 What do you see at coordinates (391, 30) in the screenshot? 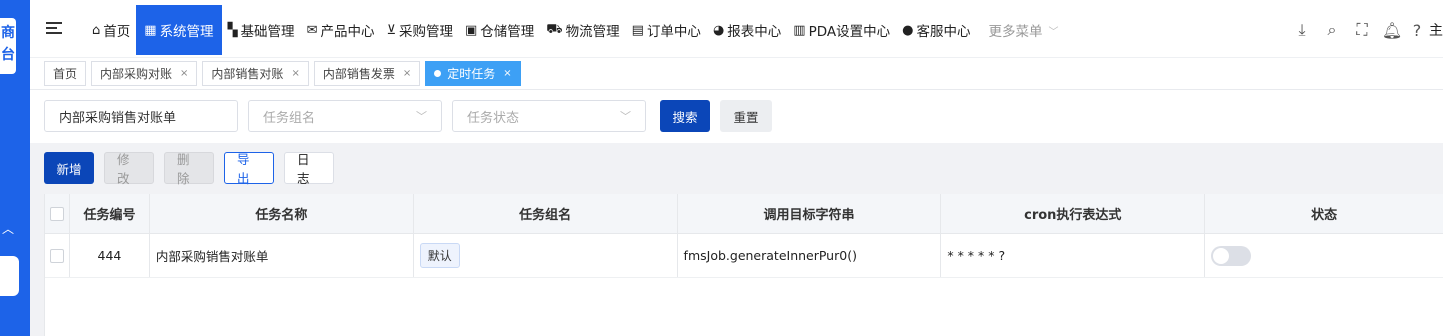
I see `cart-icon: ⊻` at bounding box center [391, 30].